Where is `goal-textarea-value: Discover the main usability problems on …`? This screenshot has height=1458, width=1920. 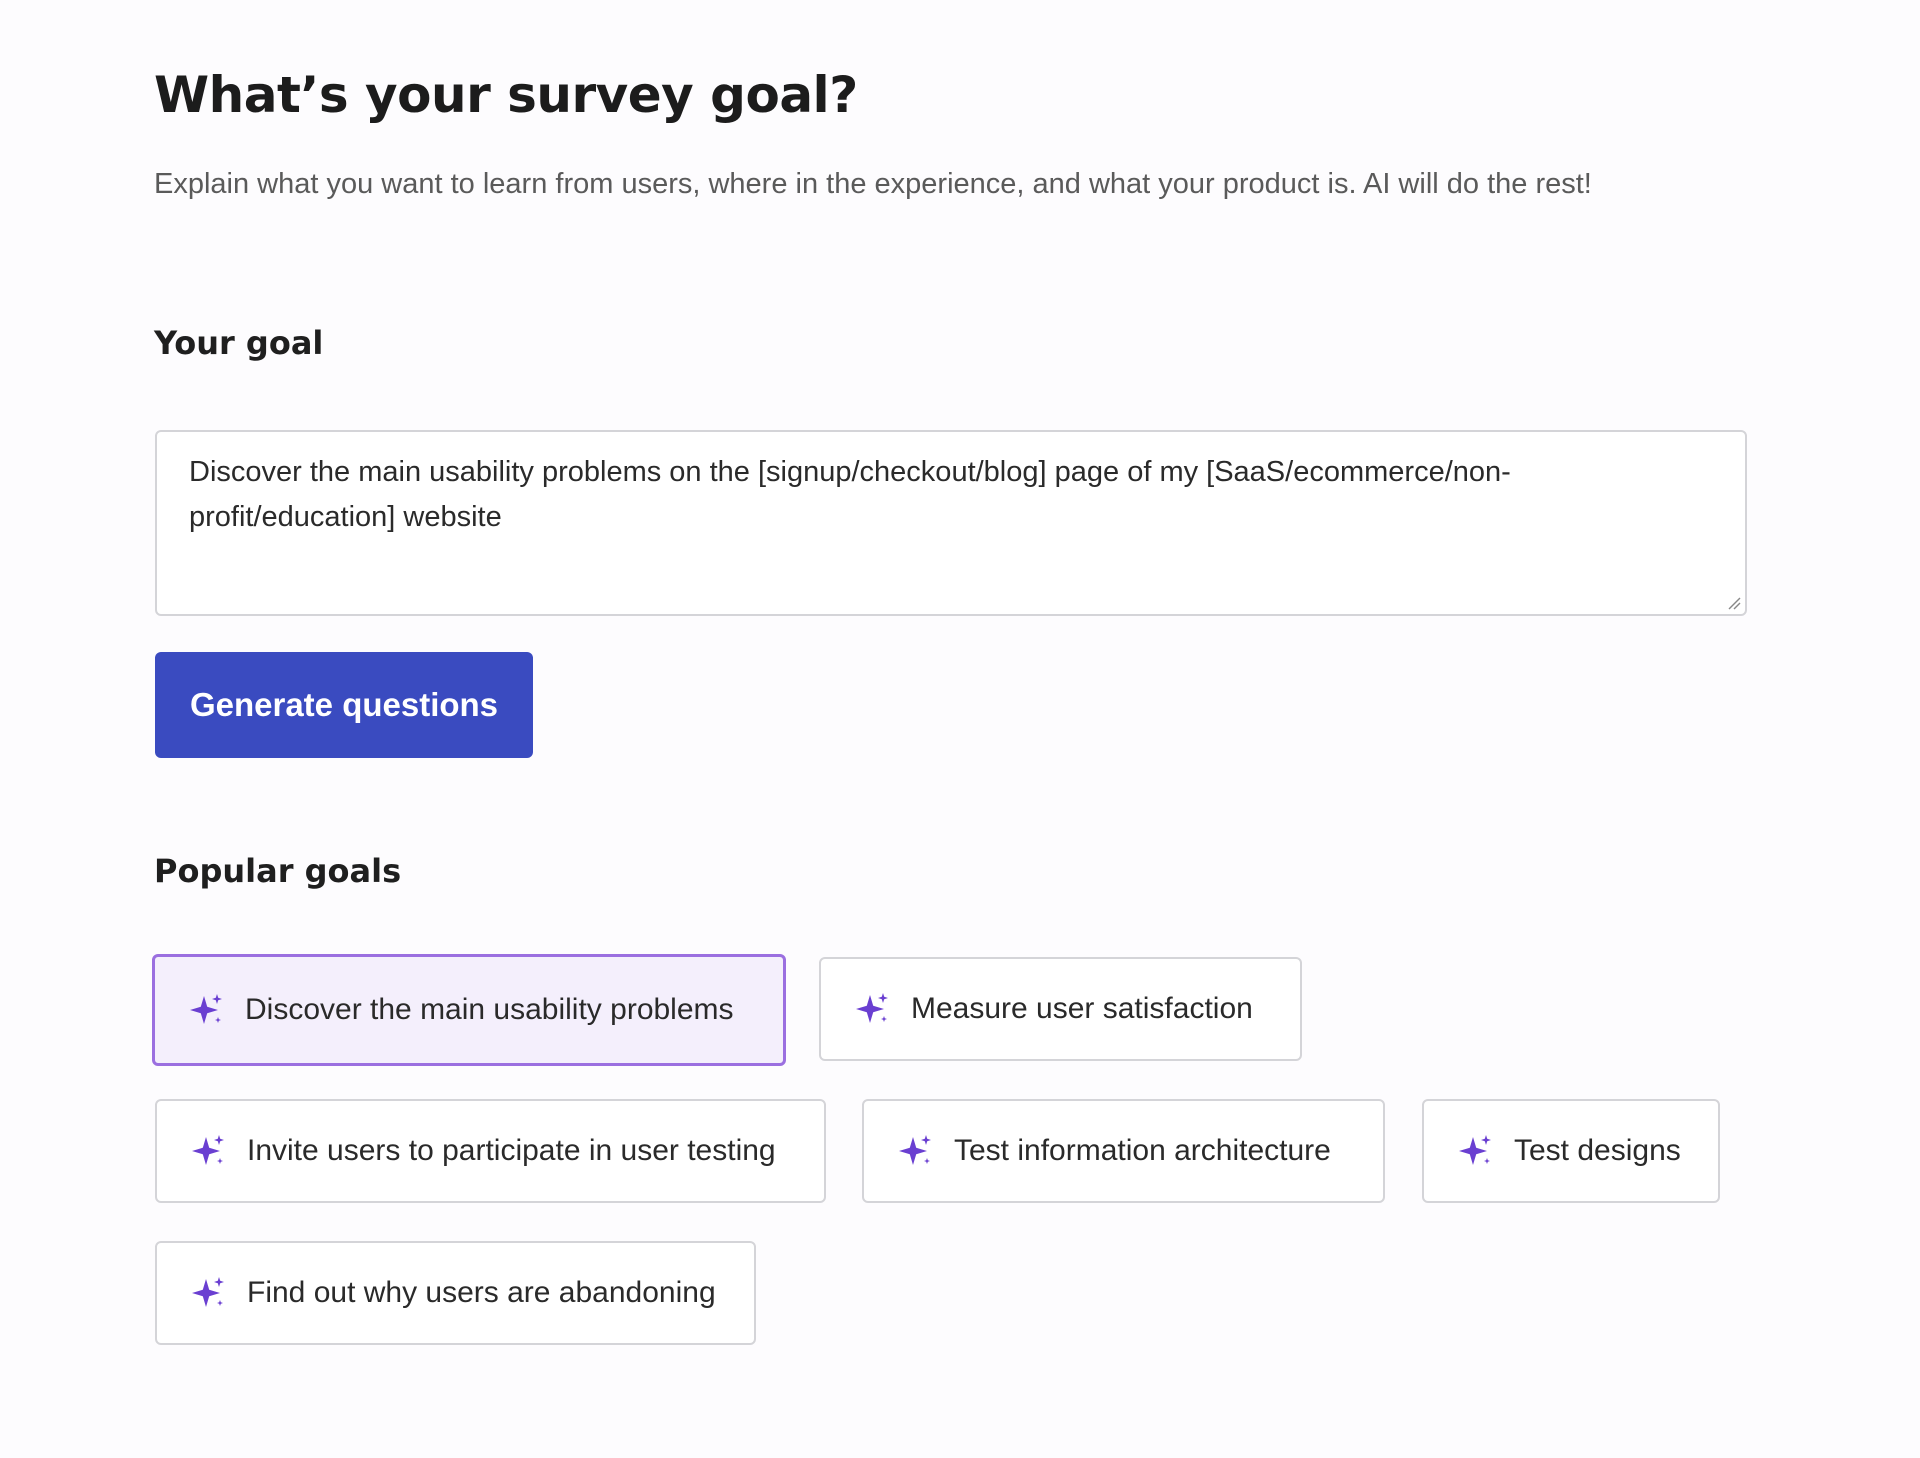 goal-textarea-value: Discover the main usability problems on … is located at coordinates (937, 495).